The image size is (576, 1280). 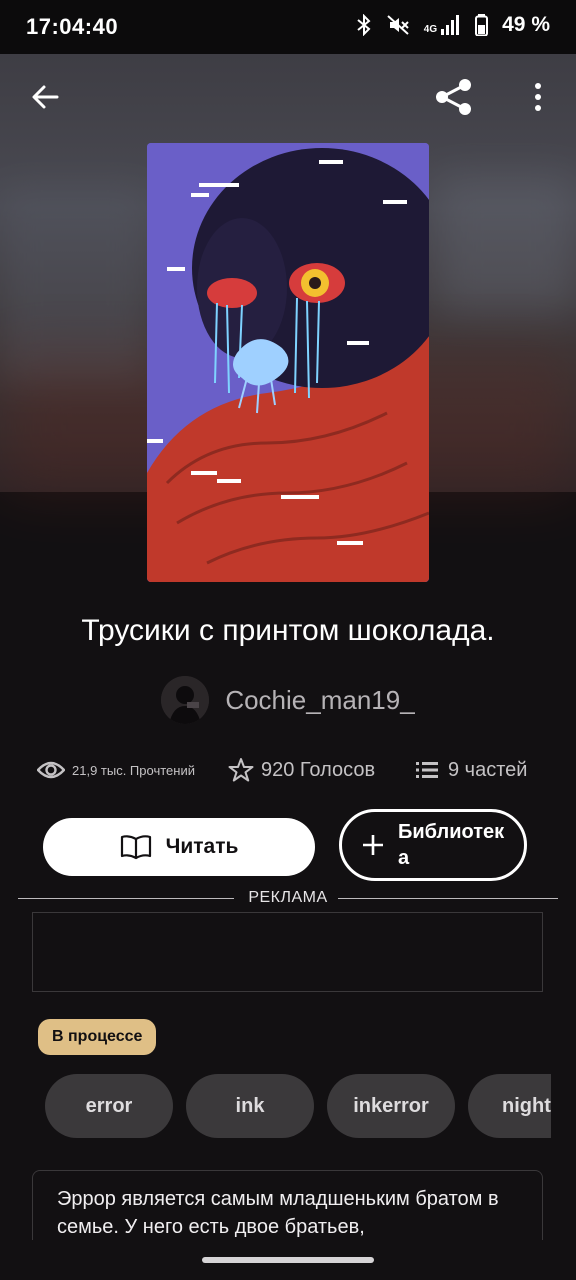 What do you see at coordinates (185, 700) in the screenshot?
I see `avatar` at bounding box center [185, 700].